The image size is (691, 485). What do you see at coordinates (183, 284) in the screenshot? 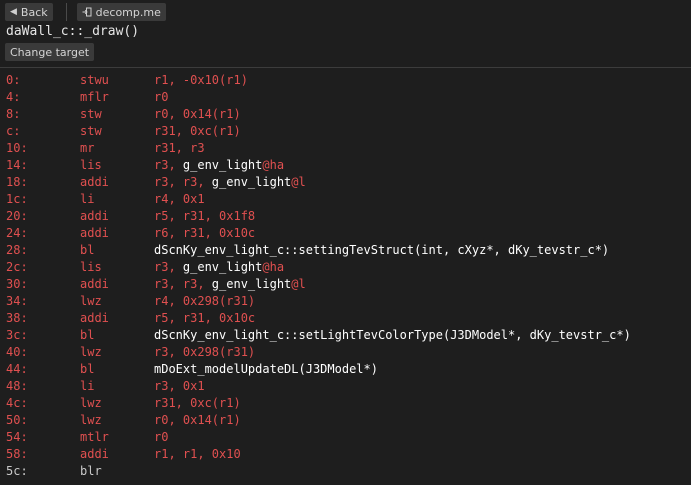
I see `operand-text: r3, r3,` at bounding box center [183, 284].